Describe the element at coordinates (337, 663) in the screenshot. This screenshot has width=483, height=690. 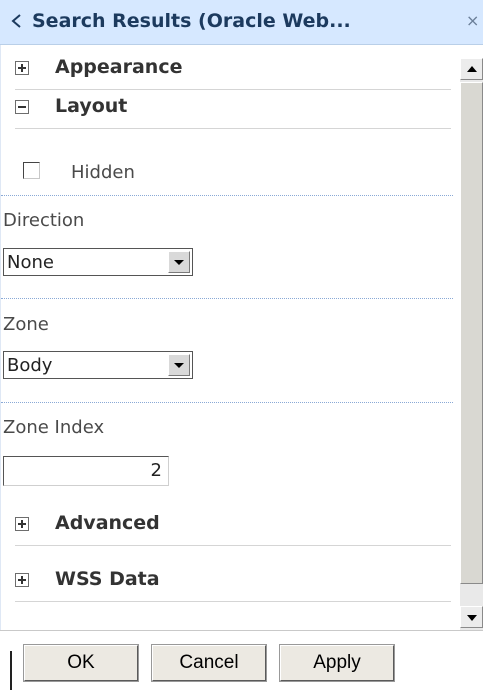
I see `apply-button: Apply` at that location.